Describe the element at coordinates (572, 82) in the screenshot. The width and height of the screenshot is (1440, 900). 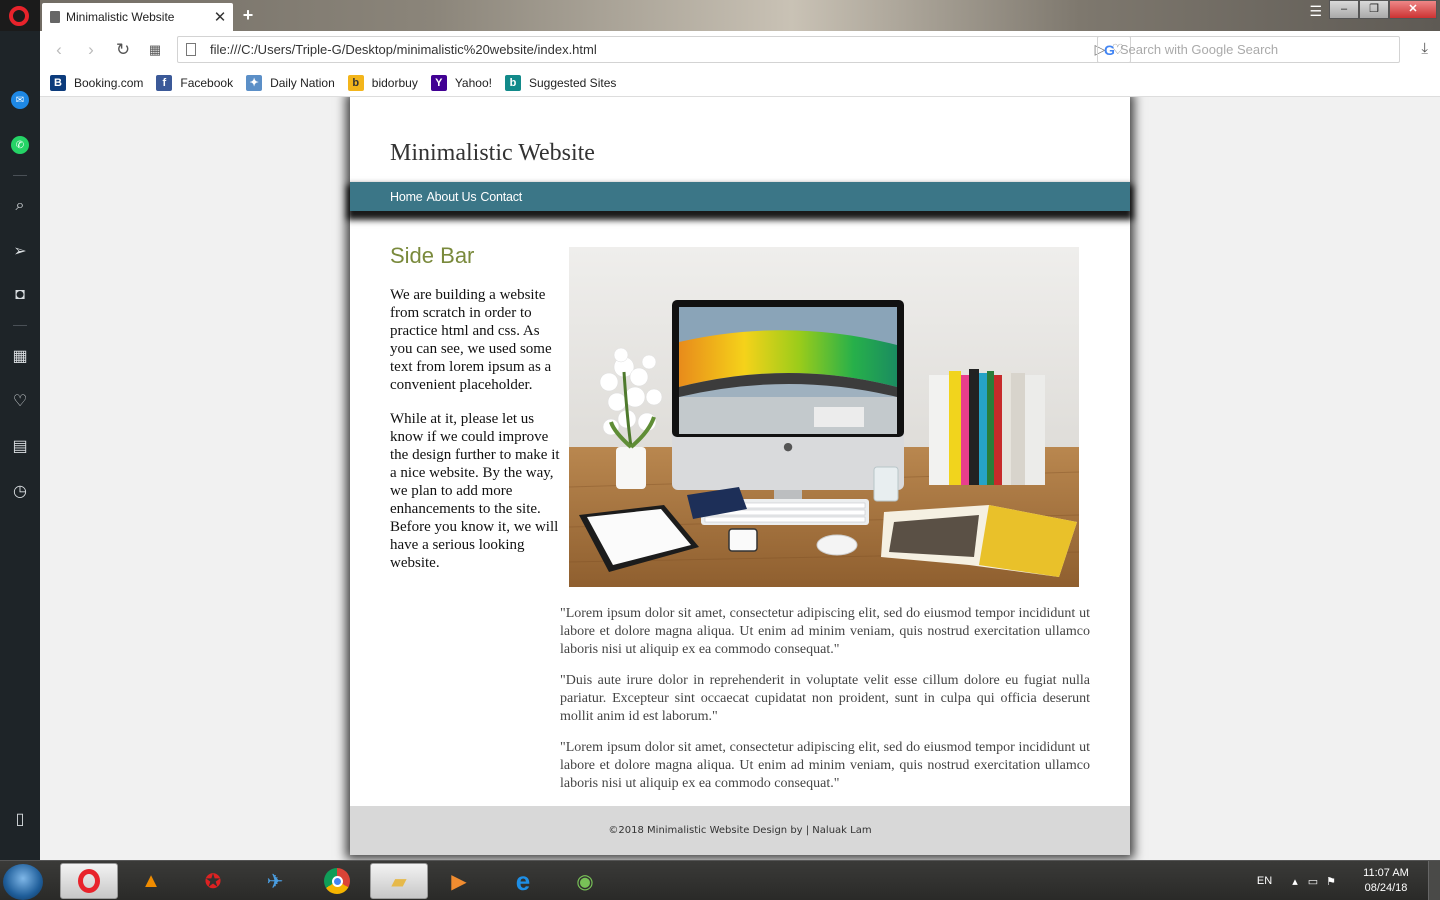
I see `bookmark-label: Suggested Sites` at that location.